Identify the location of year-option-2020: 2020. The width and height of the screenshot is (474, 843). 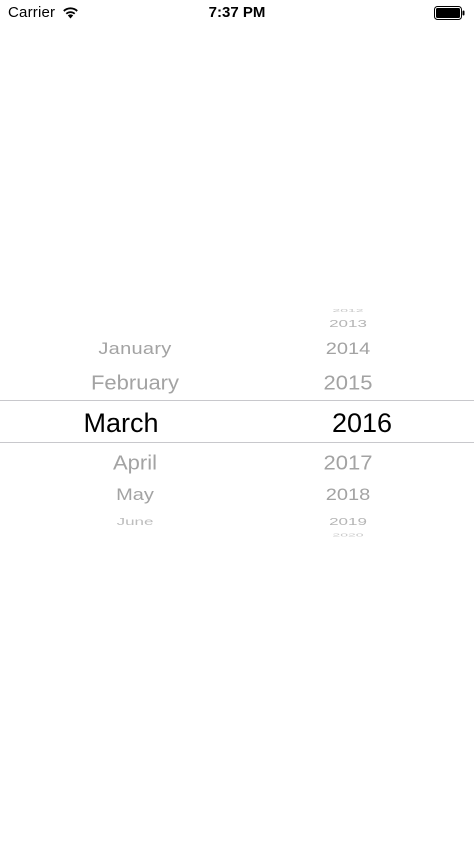
(348, 535).